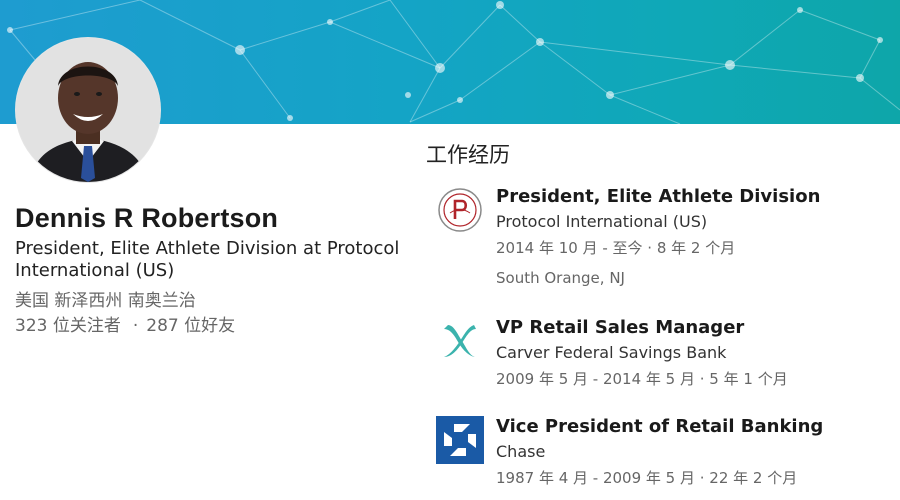 Image resolution: width=900 pixels, height=500 pixels. I want to click on profile-photo, so click(88, 110).